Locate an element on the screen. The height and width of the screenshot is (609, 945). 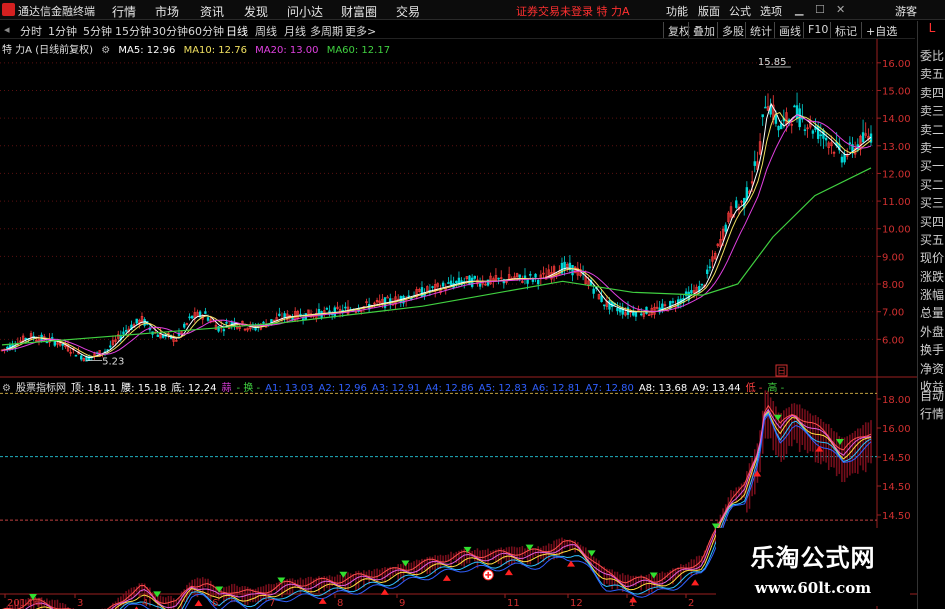
menu-ask: 问小达 is located at coordinates (305, 11).